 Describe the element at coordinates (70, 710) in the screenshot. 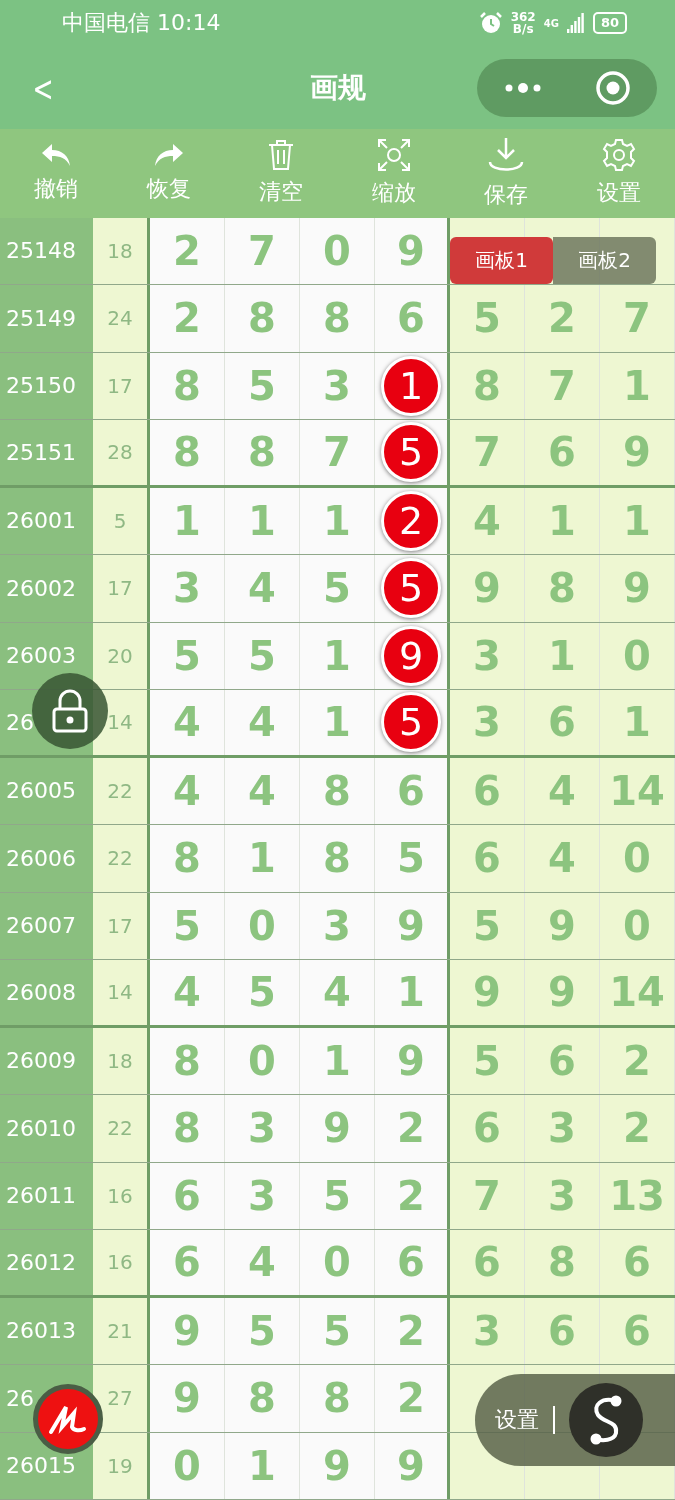

I see `lock-icon` at that location.